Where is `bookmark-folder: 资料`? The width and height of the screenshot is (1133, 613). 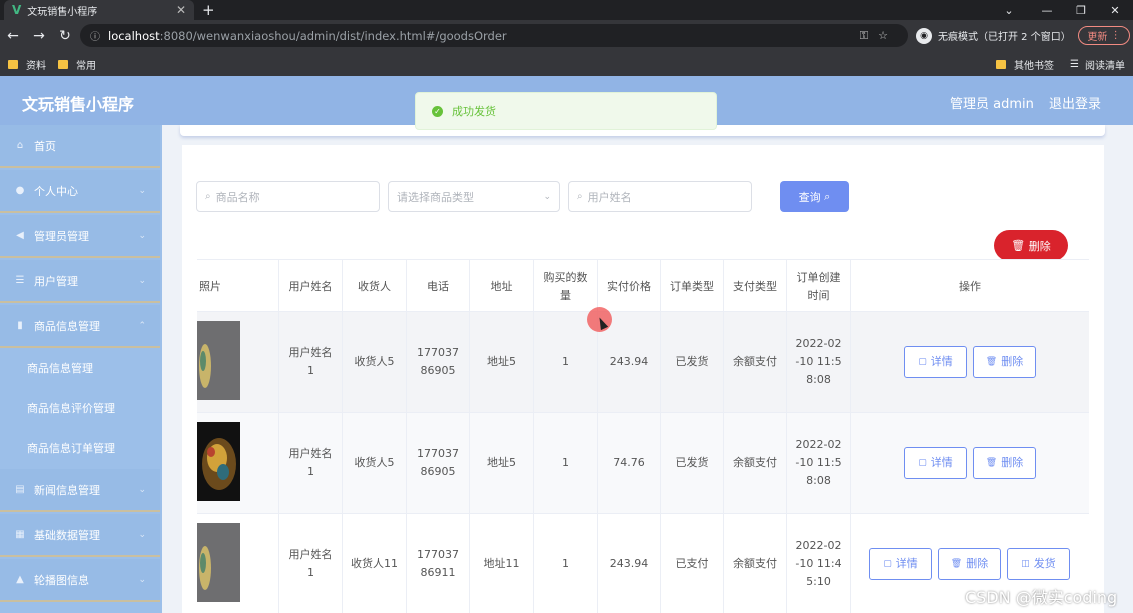 bookmark-folder: 资料 is located at coordinates (27, 64).